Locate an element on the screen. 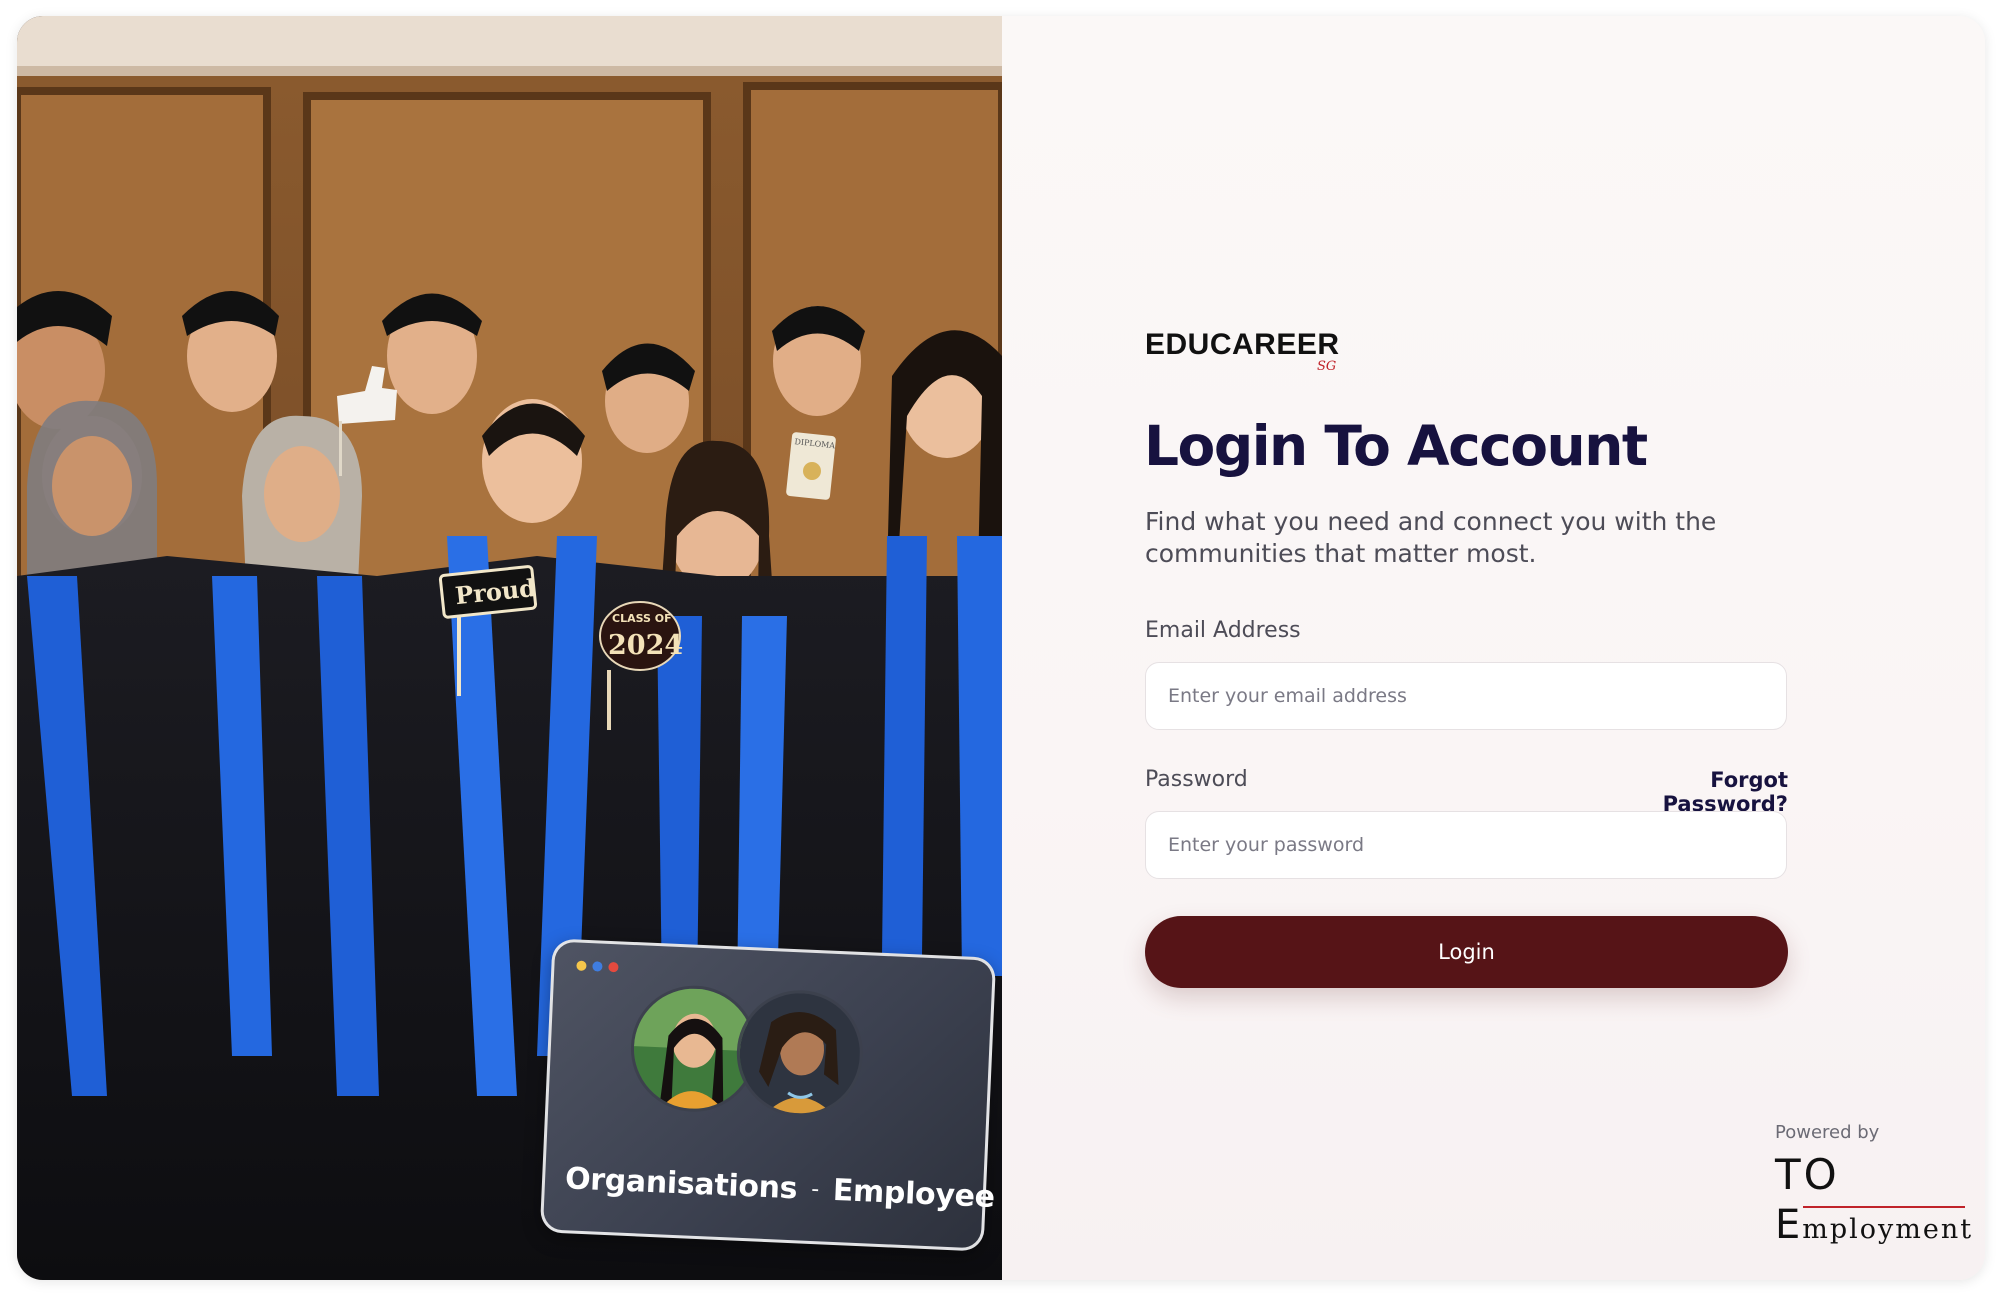  password-field is located at coordinates (1466, 845).